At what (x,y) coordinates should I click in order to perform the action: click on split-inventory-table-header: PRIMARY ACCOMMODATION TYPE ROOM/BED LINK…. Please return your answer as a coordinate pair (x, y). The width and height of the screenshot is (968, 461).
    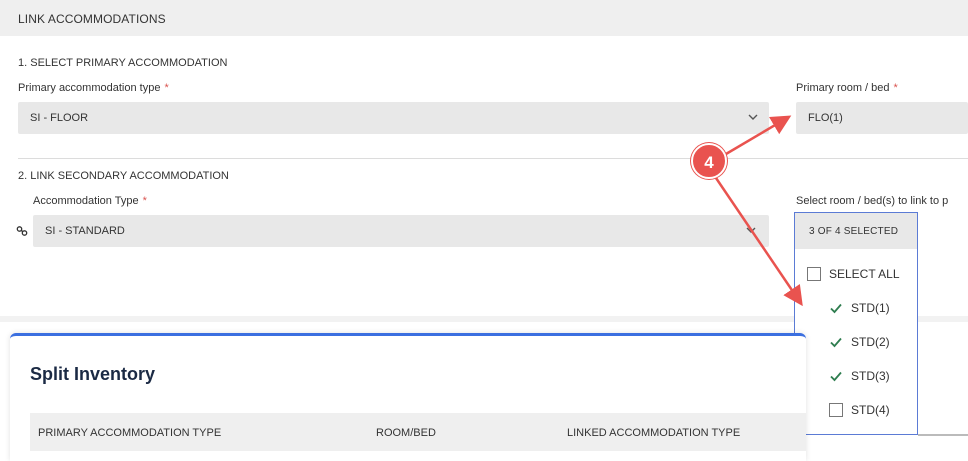
    Looking at the image, I should click on (418, 432).